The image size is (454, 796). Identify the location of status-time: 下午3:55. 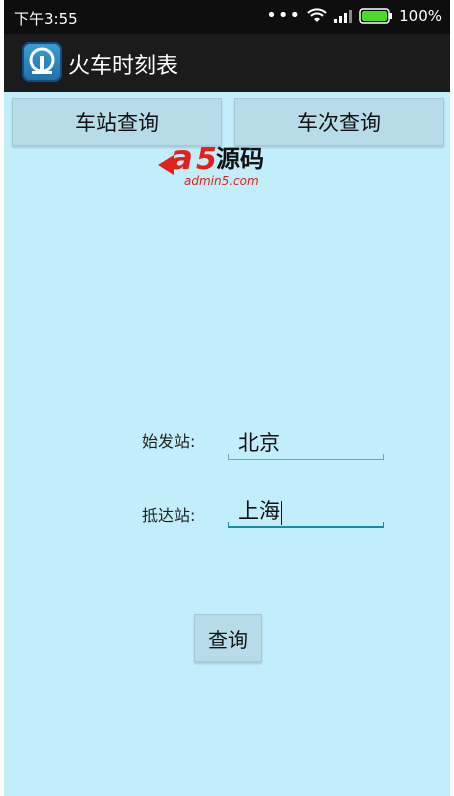
(46, 19).